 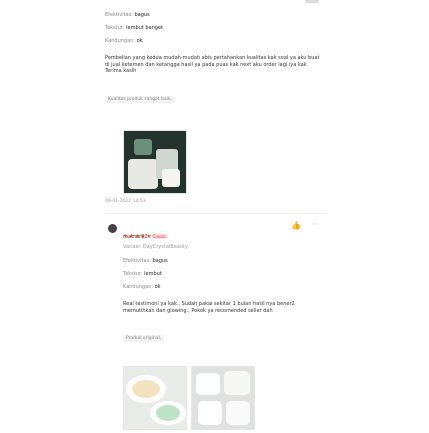 What do you see at coordinates (314, 224) in the screenshot?
I see `more-icon: ⋯` at bounding box center [314, 224].